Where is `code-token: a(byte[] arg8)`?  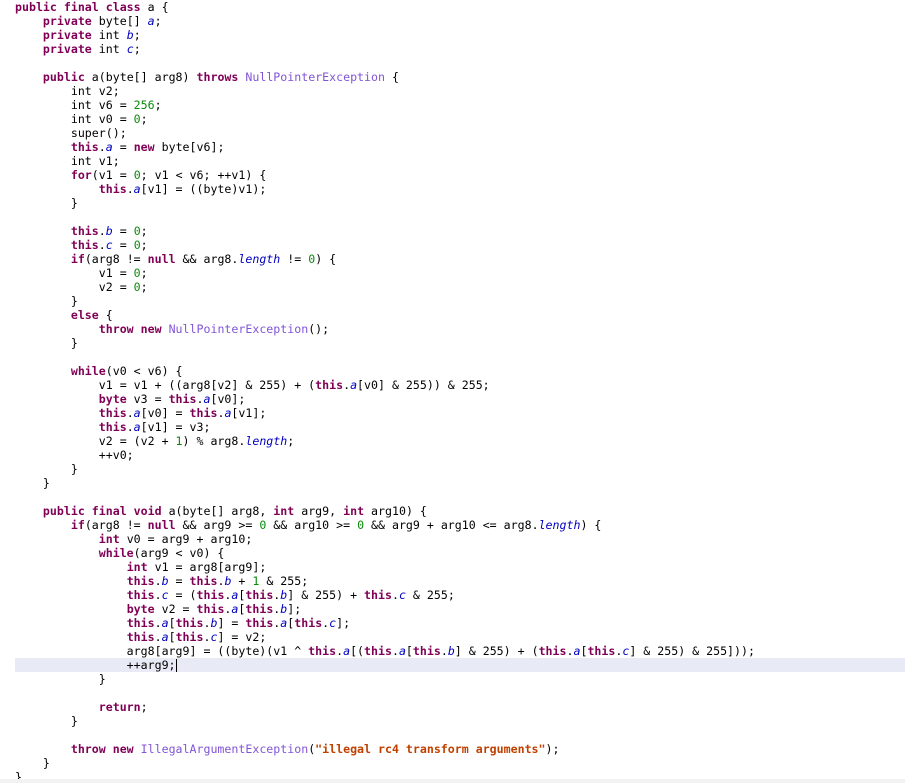
code-token: a(byte[] arg8) is located at coordinates (140, 77).